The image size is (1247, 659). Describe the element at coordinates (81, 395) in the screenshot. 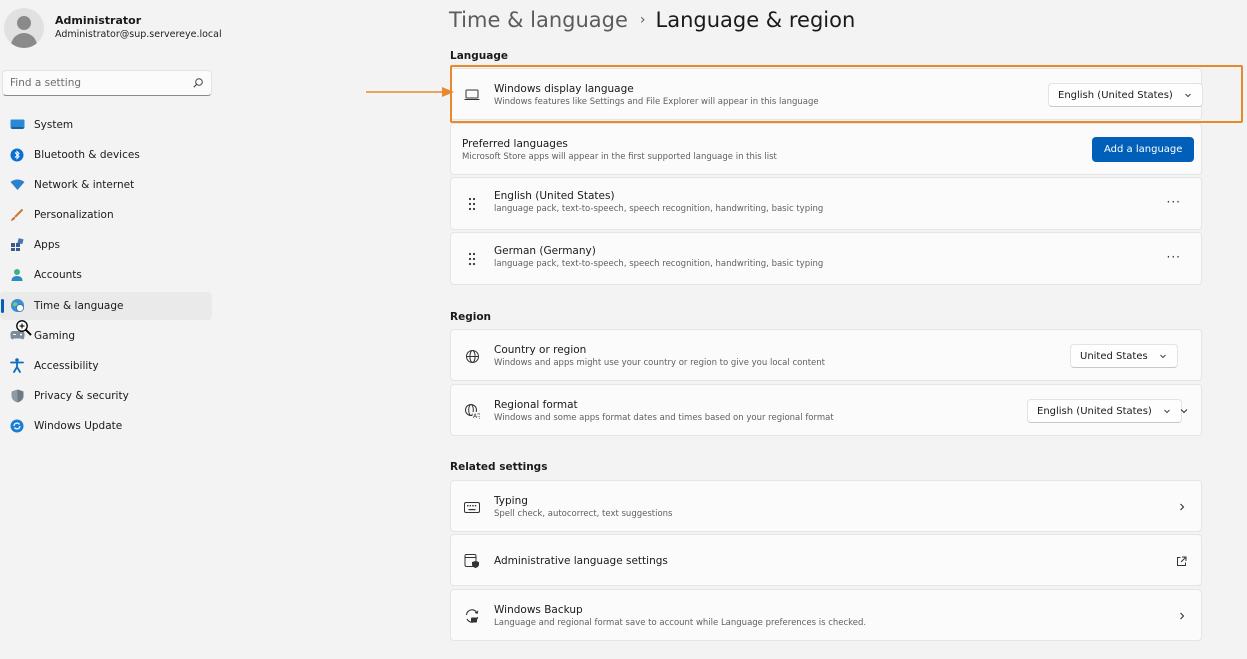

I see `sidebar-item-label: Privacy & security` at that location.